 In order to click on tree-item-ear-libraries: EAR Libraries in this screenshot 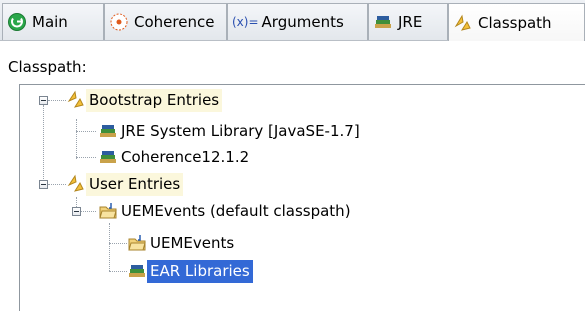, I will do `click(190, 271)`.